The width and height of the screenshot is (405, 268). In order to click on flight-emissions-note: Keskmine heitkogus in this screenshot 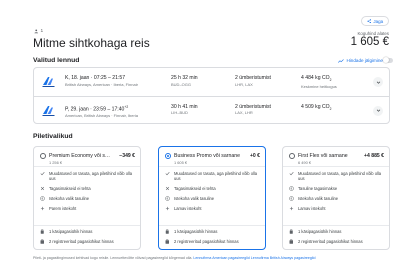, I will do `click(319, 86)`.